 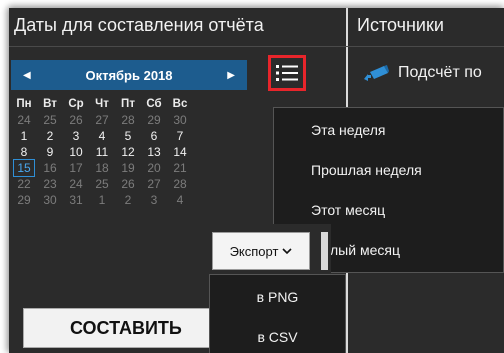 I want to click on range-item-last-week: Прошлая неделя, so click(x=366, y=170).